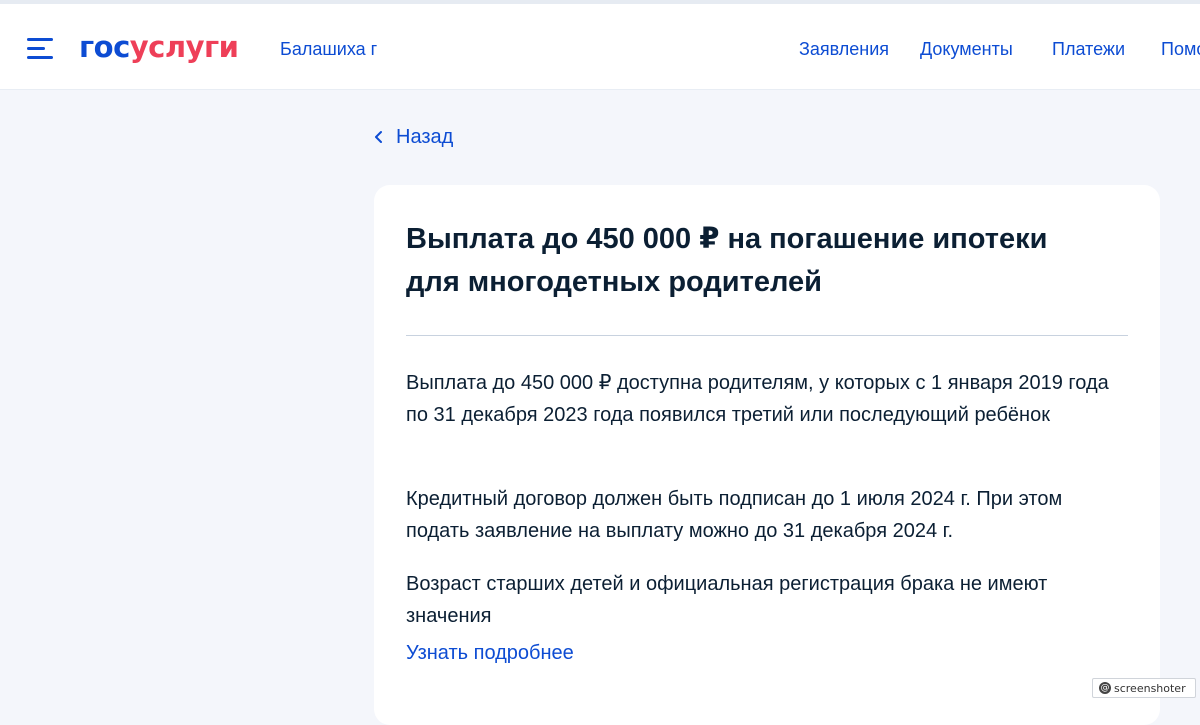 The width and height of the screenshot is (1200, 725). Describe the element at coordinates (40, 49) in the screenshot. I see `menu-icon` at that location.